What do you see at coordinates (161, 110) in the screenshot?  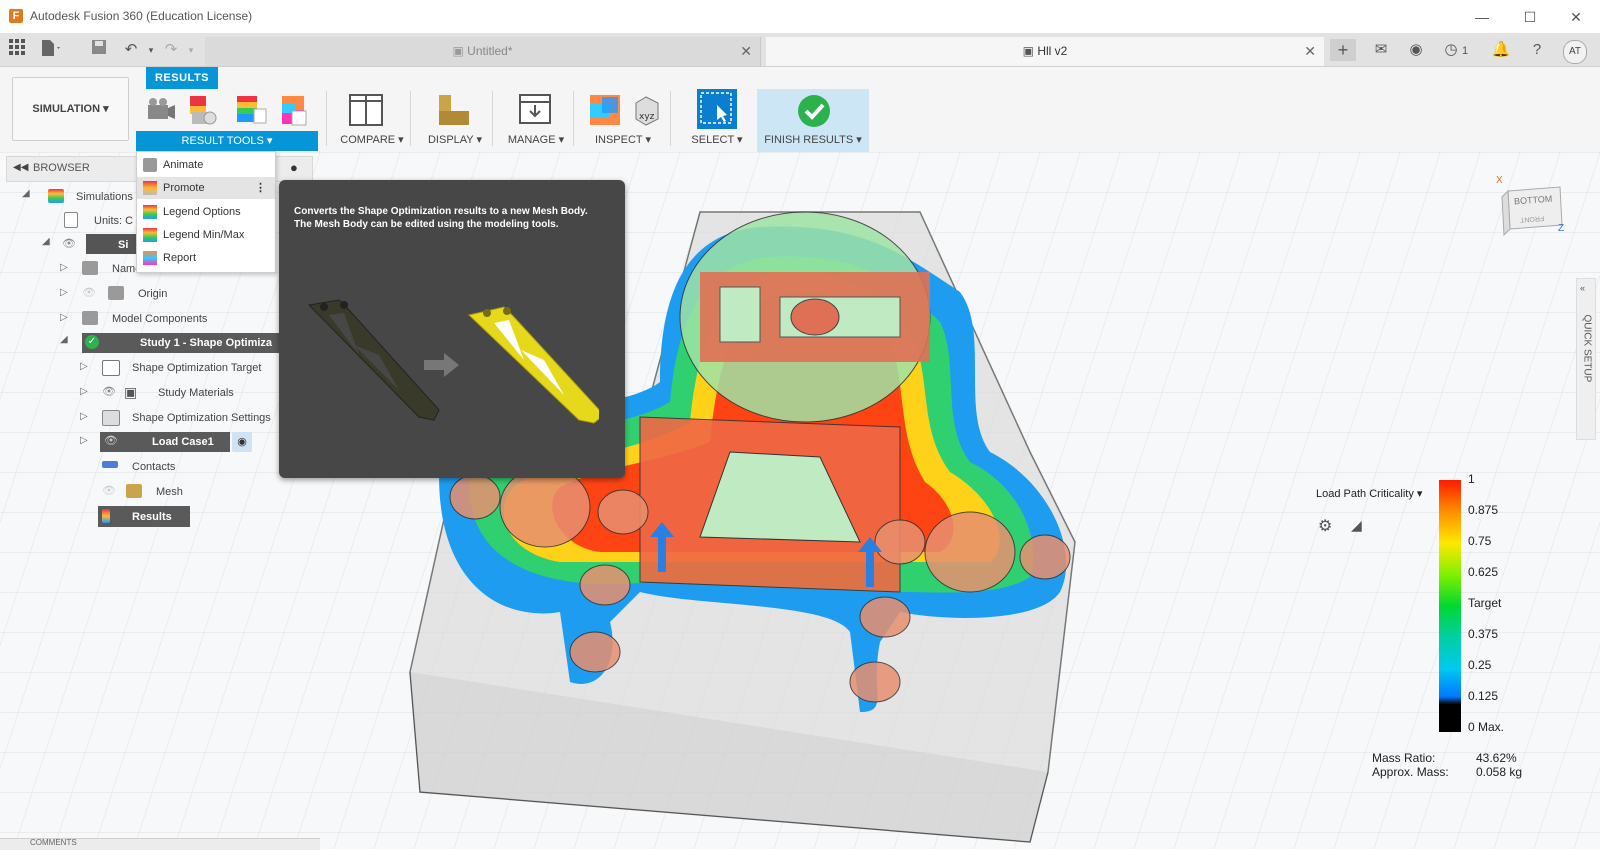 I see `animate-camera-icon` at bounding box center [161, 110].